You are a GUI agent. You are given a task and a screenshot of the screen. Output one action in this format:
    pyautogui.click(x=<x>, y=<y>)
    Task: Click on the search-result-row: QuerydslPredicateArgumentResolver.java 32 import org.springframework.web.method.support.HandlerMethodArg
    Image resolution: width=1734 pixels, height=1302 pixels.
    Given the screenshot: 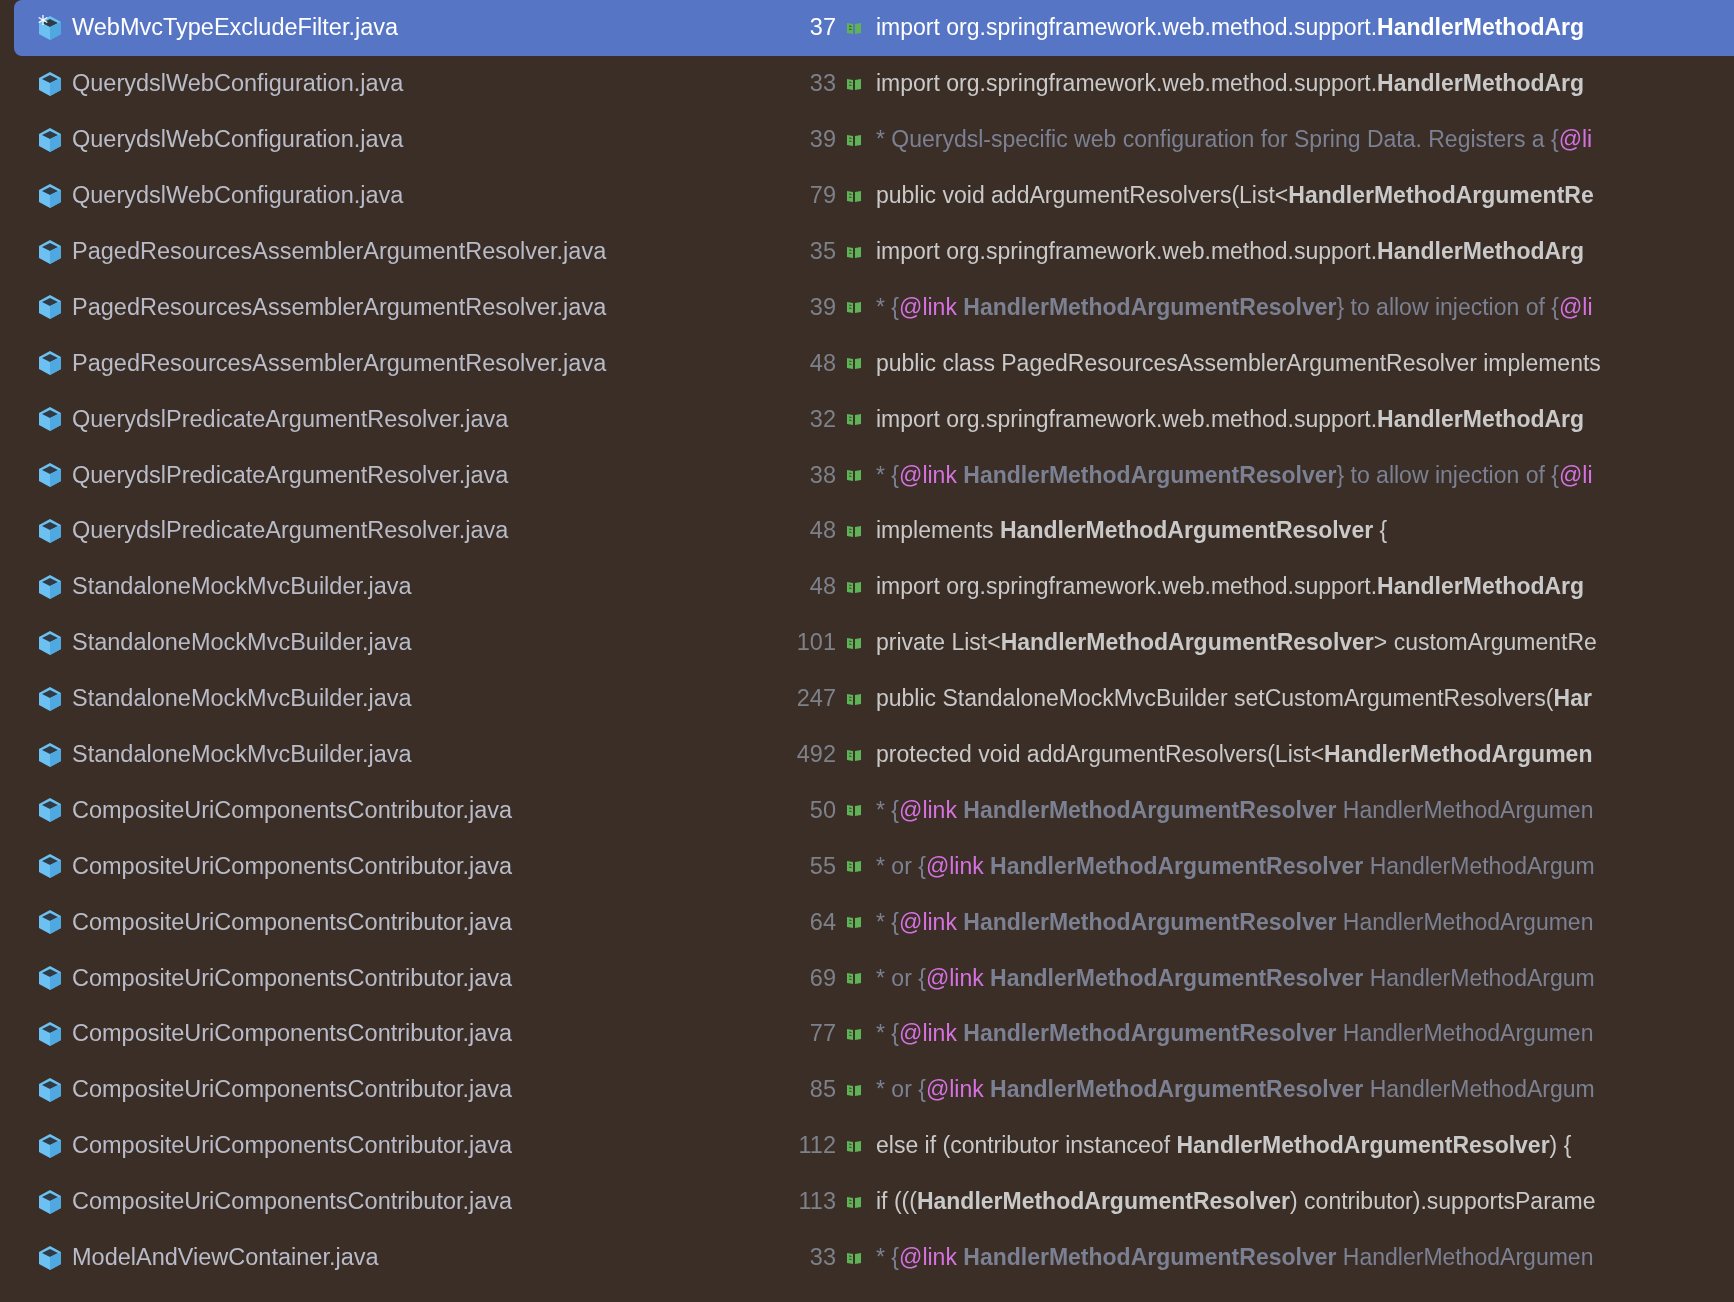 What is the action you would take?
    pyautogui.click(x=874, y=419)
    